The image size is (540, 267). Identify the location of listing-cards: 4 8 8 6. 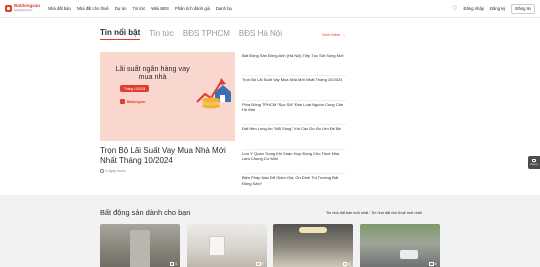
(270, 245).